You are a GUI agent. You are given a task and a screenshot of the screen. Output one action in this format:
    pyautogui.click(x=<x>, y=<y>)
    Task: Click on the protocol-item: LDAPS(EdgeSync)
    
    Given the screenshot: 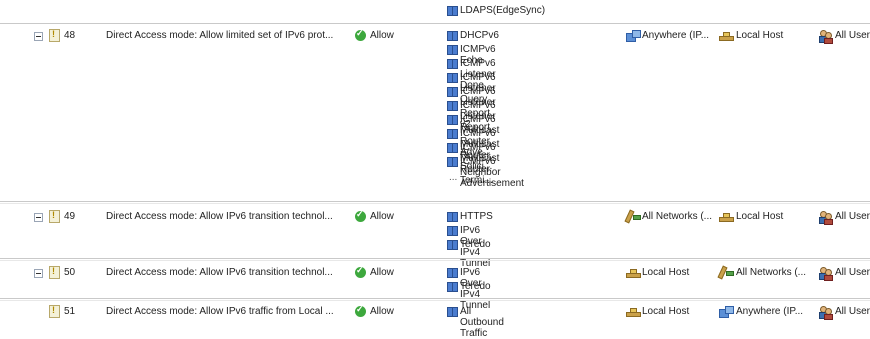 What is the action you would take?
    pyautogui.click(x=517, y=12)
    